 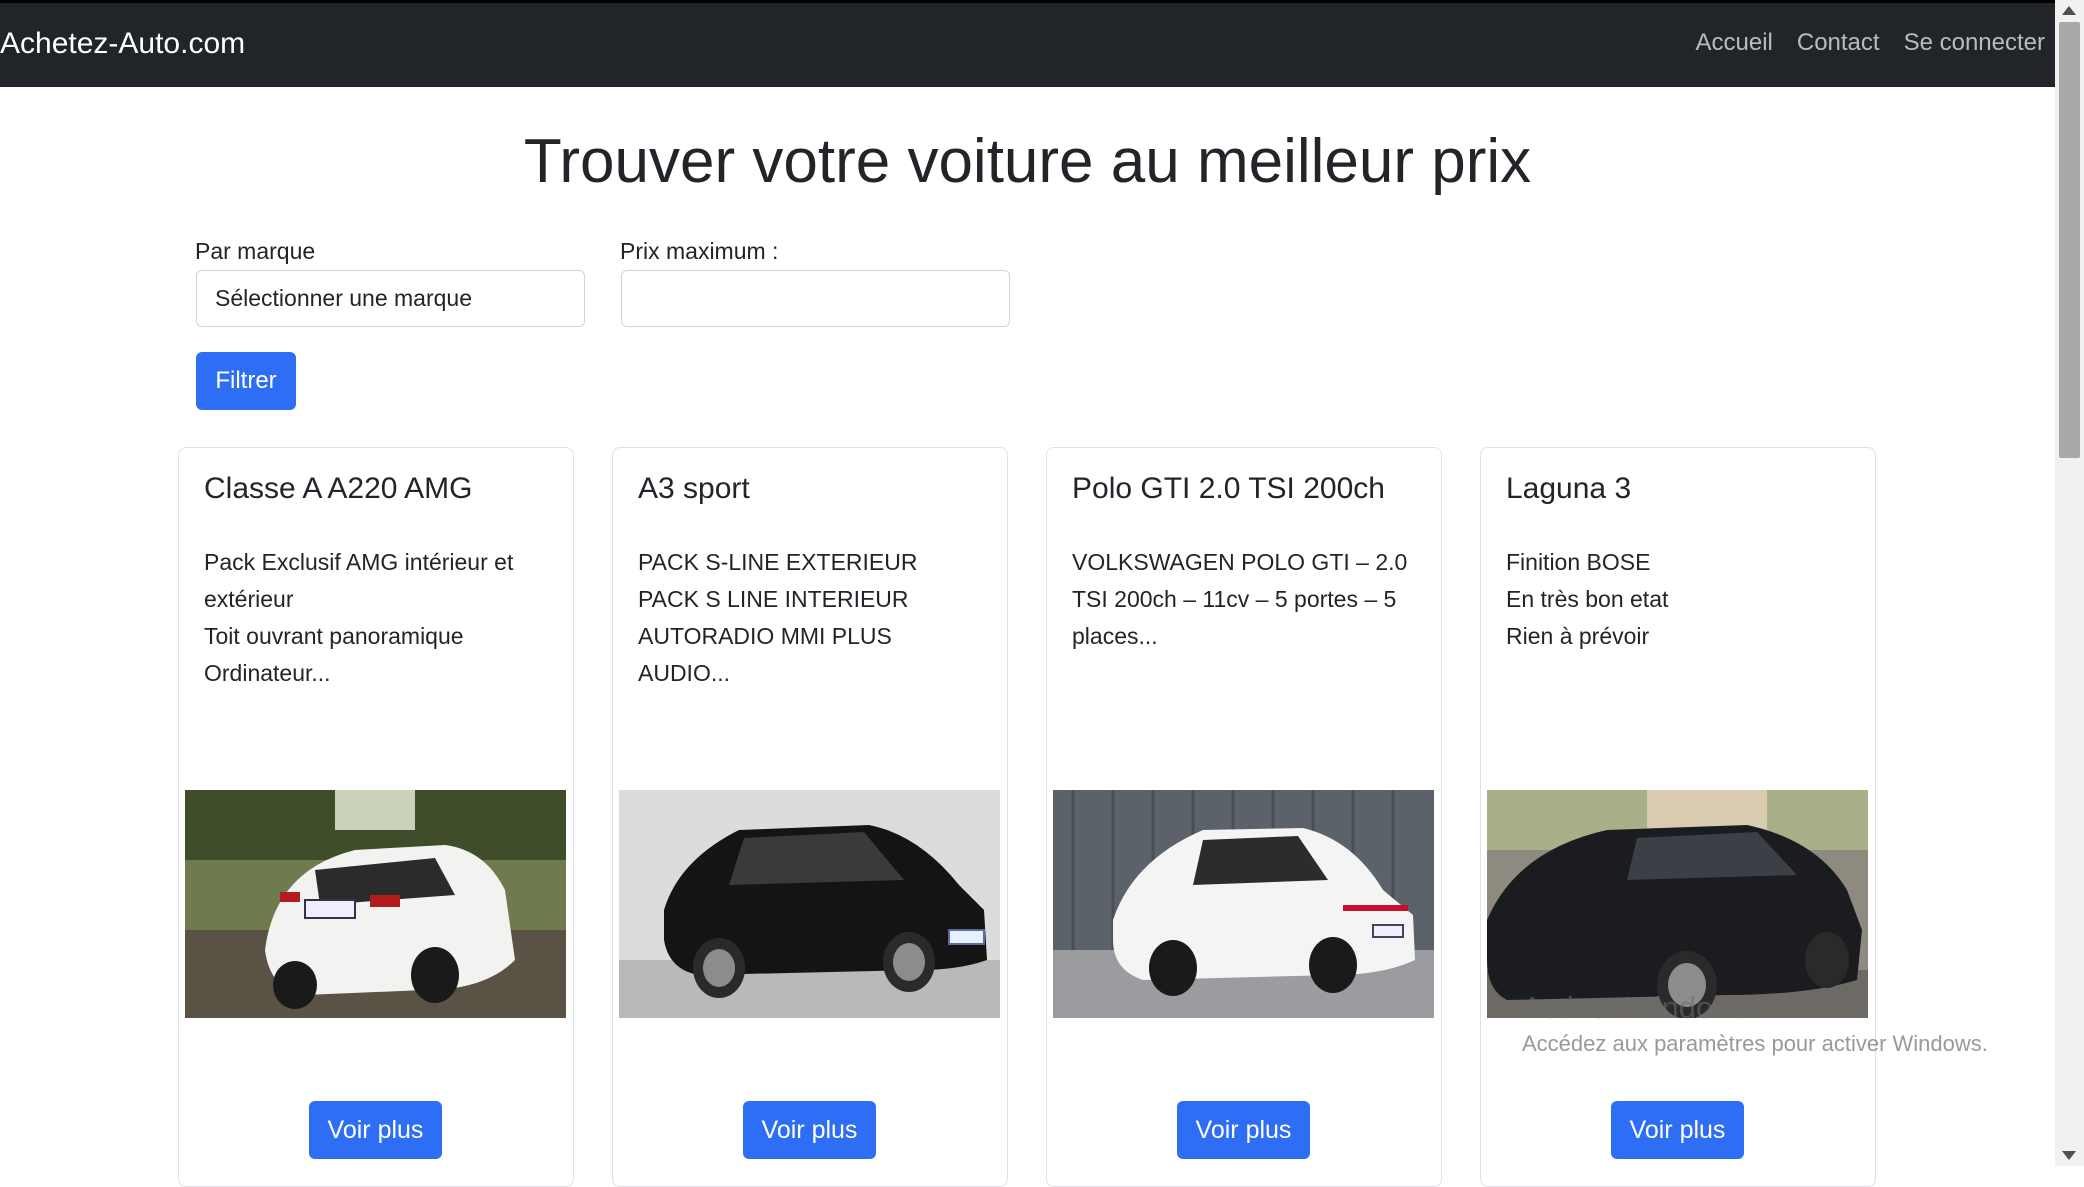 I want to click on brand-select: Sélectionner une marque, so click(x=390, y=298).